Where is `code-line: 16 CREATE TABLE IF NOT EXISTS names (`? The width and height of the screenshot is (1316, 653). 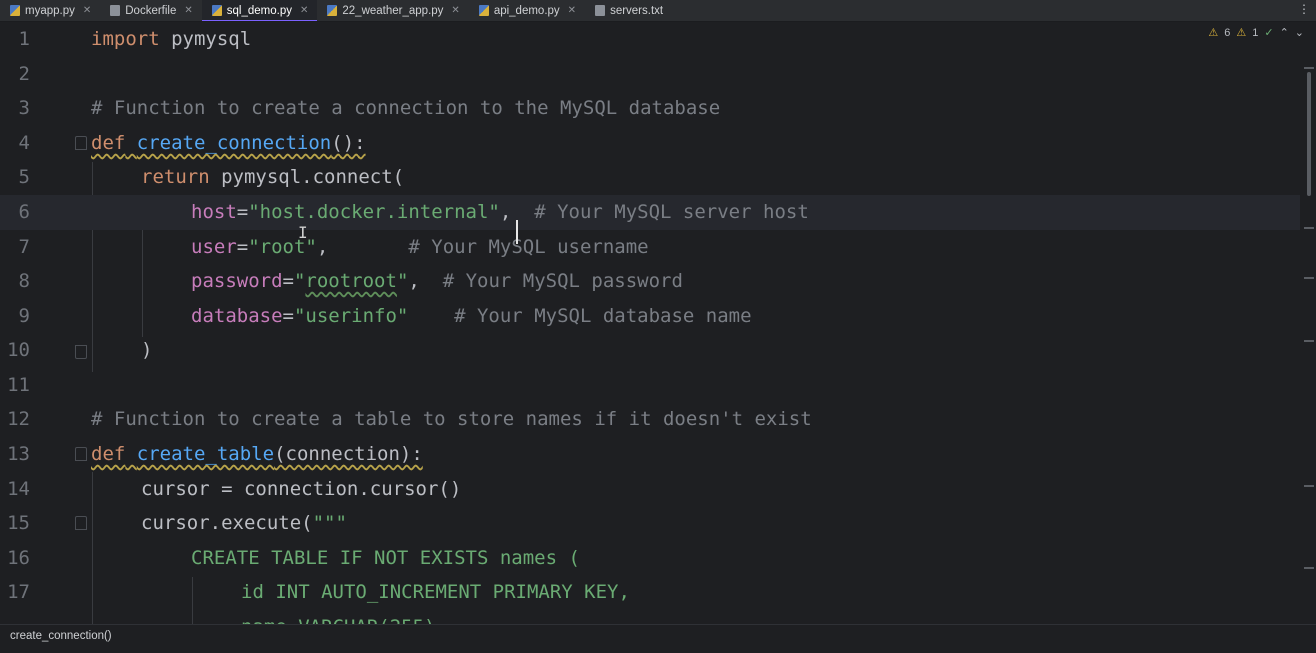
code-line: 16 CREATE TABLE IF NOT EXISTS names ( is located at coordinates (650, 558).